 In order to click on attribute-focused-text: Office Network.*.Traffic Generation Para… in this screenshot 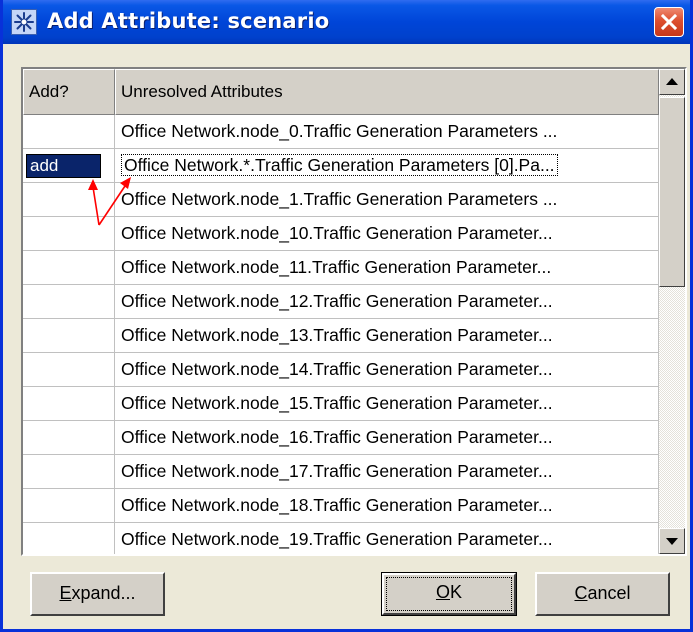, I will do `click(339, 165)`.